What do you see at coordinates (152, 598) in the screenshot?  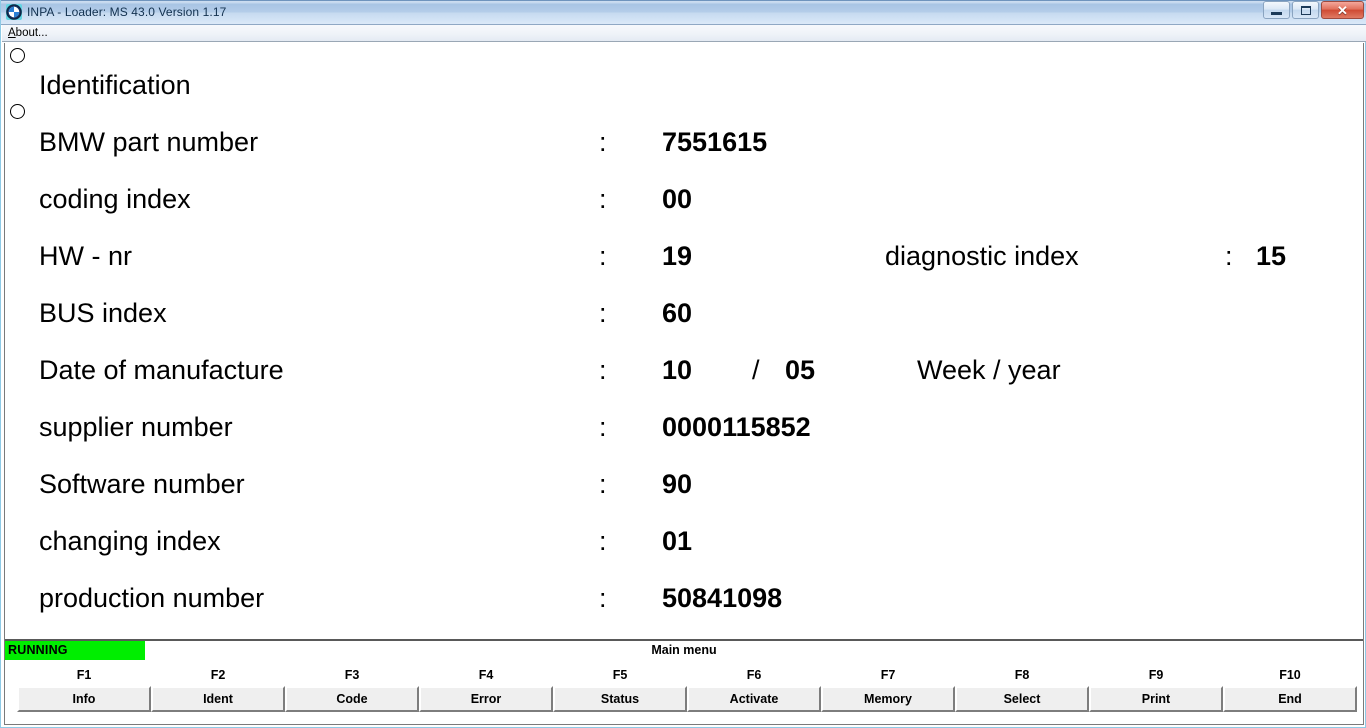 I see `row-label: production number` at bounding box center [152, 598].